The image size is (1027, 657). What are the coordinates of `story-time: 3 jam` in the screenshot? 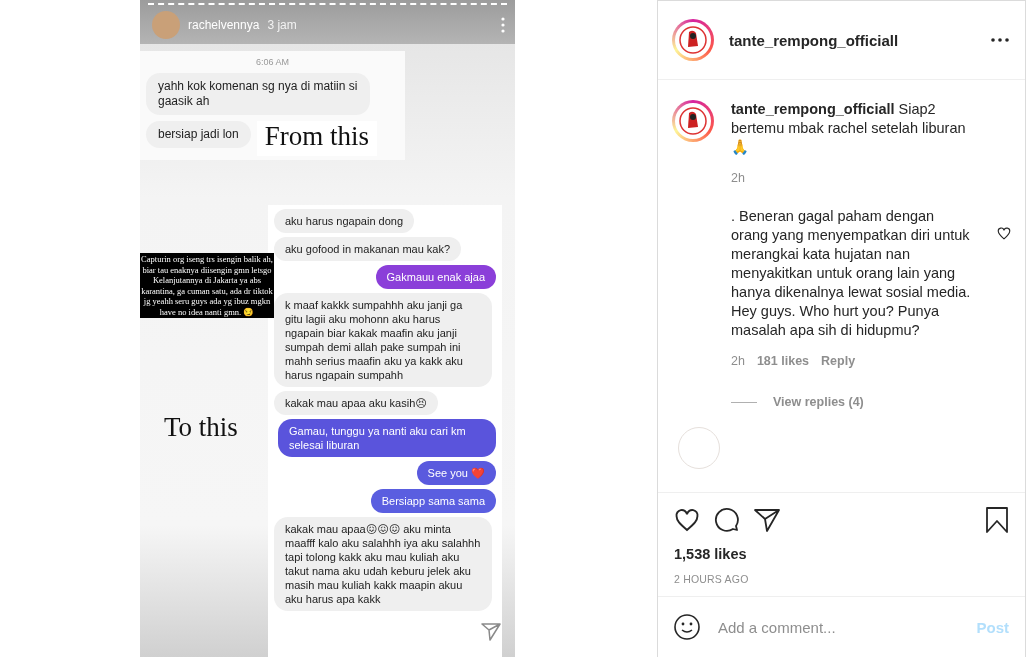 It's located at (282, 25).